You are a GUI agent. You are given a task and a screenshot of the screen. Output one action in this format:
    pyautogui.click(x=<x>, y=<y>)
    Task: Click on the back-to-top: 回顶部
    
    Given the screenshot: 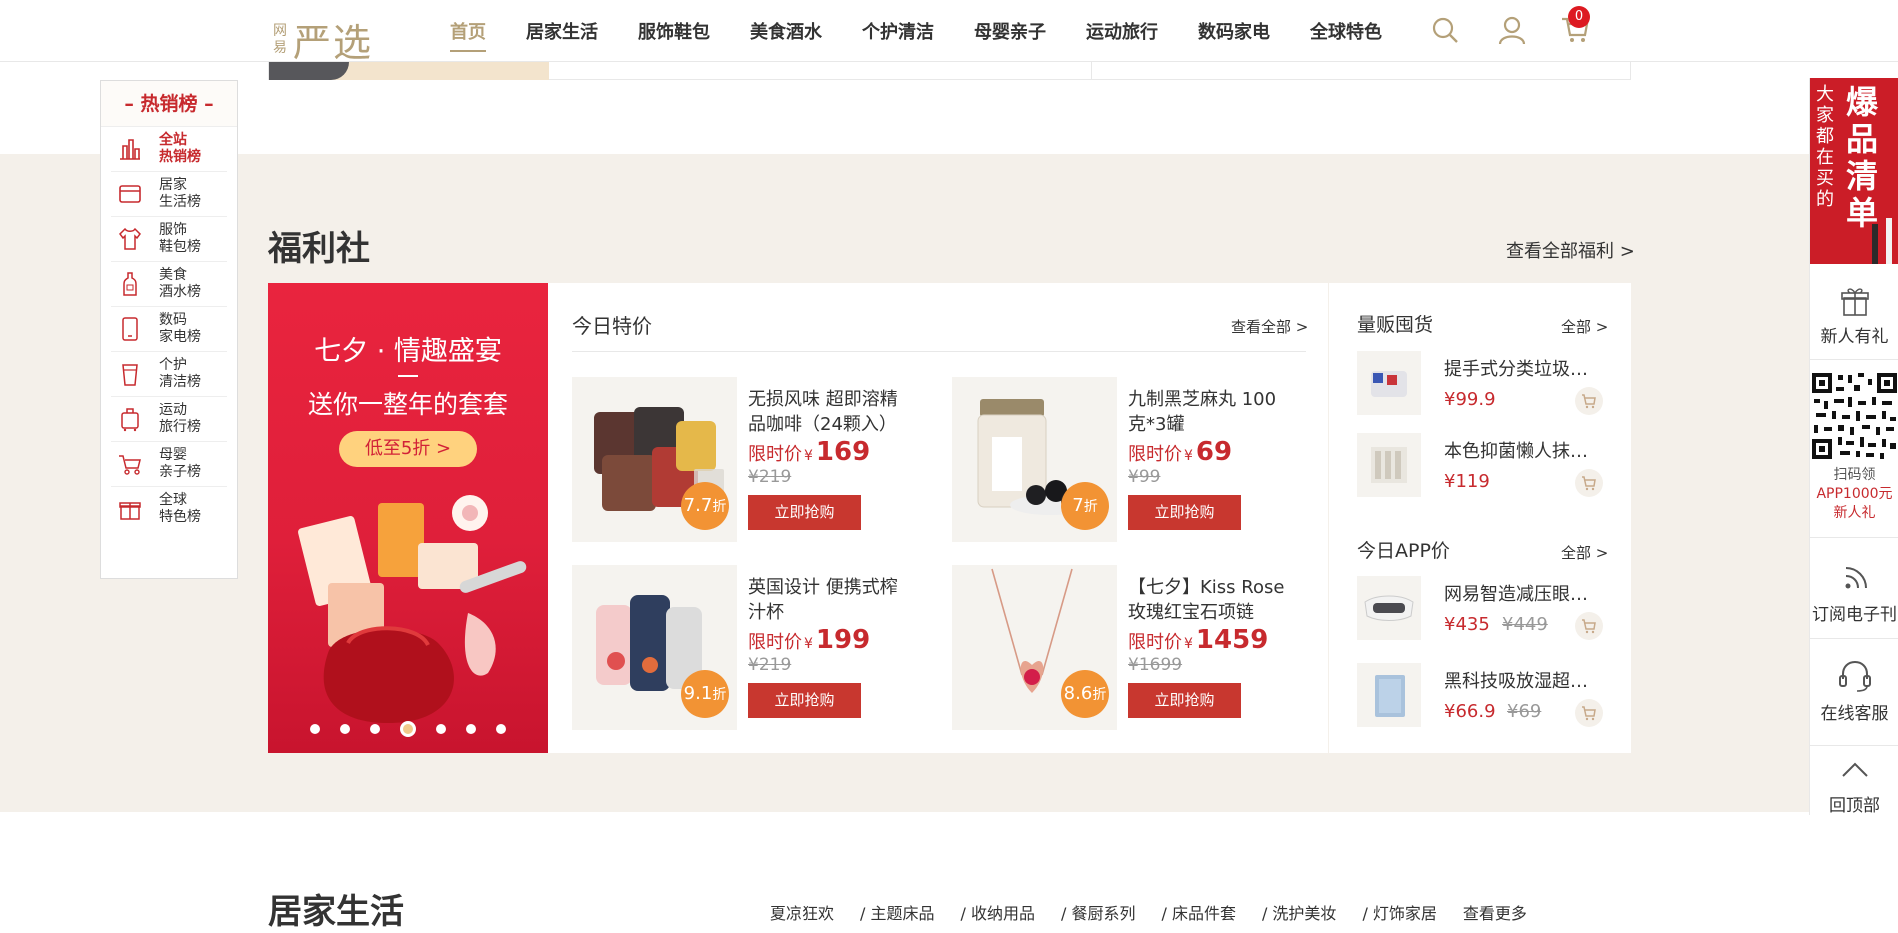 What is the action you would take?
    pyautogui.click(x=1854, y=785)
    